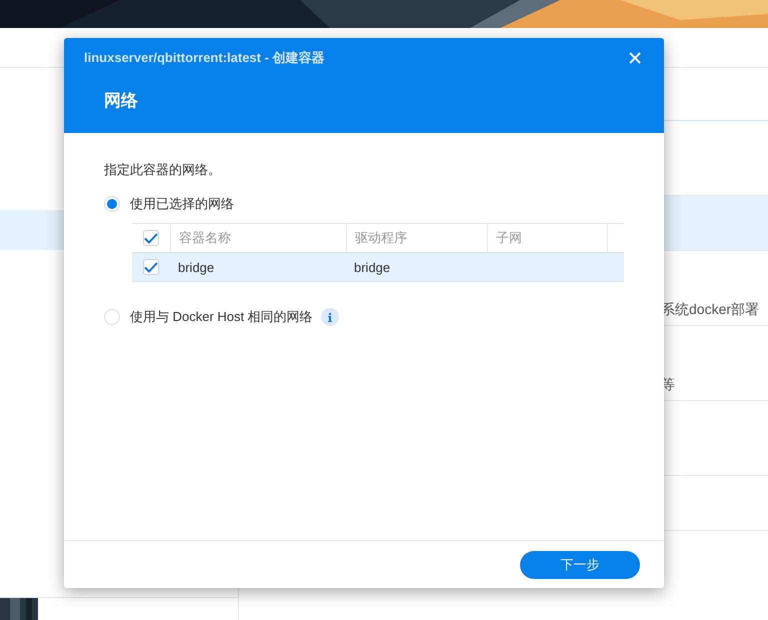  What do you see at coordinates (221, 317) in the screenshot?
I see `radio-label: 使用与 Docker Host 相同的网络` at bounding box center [221, 317].